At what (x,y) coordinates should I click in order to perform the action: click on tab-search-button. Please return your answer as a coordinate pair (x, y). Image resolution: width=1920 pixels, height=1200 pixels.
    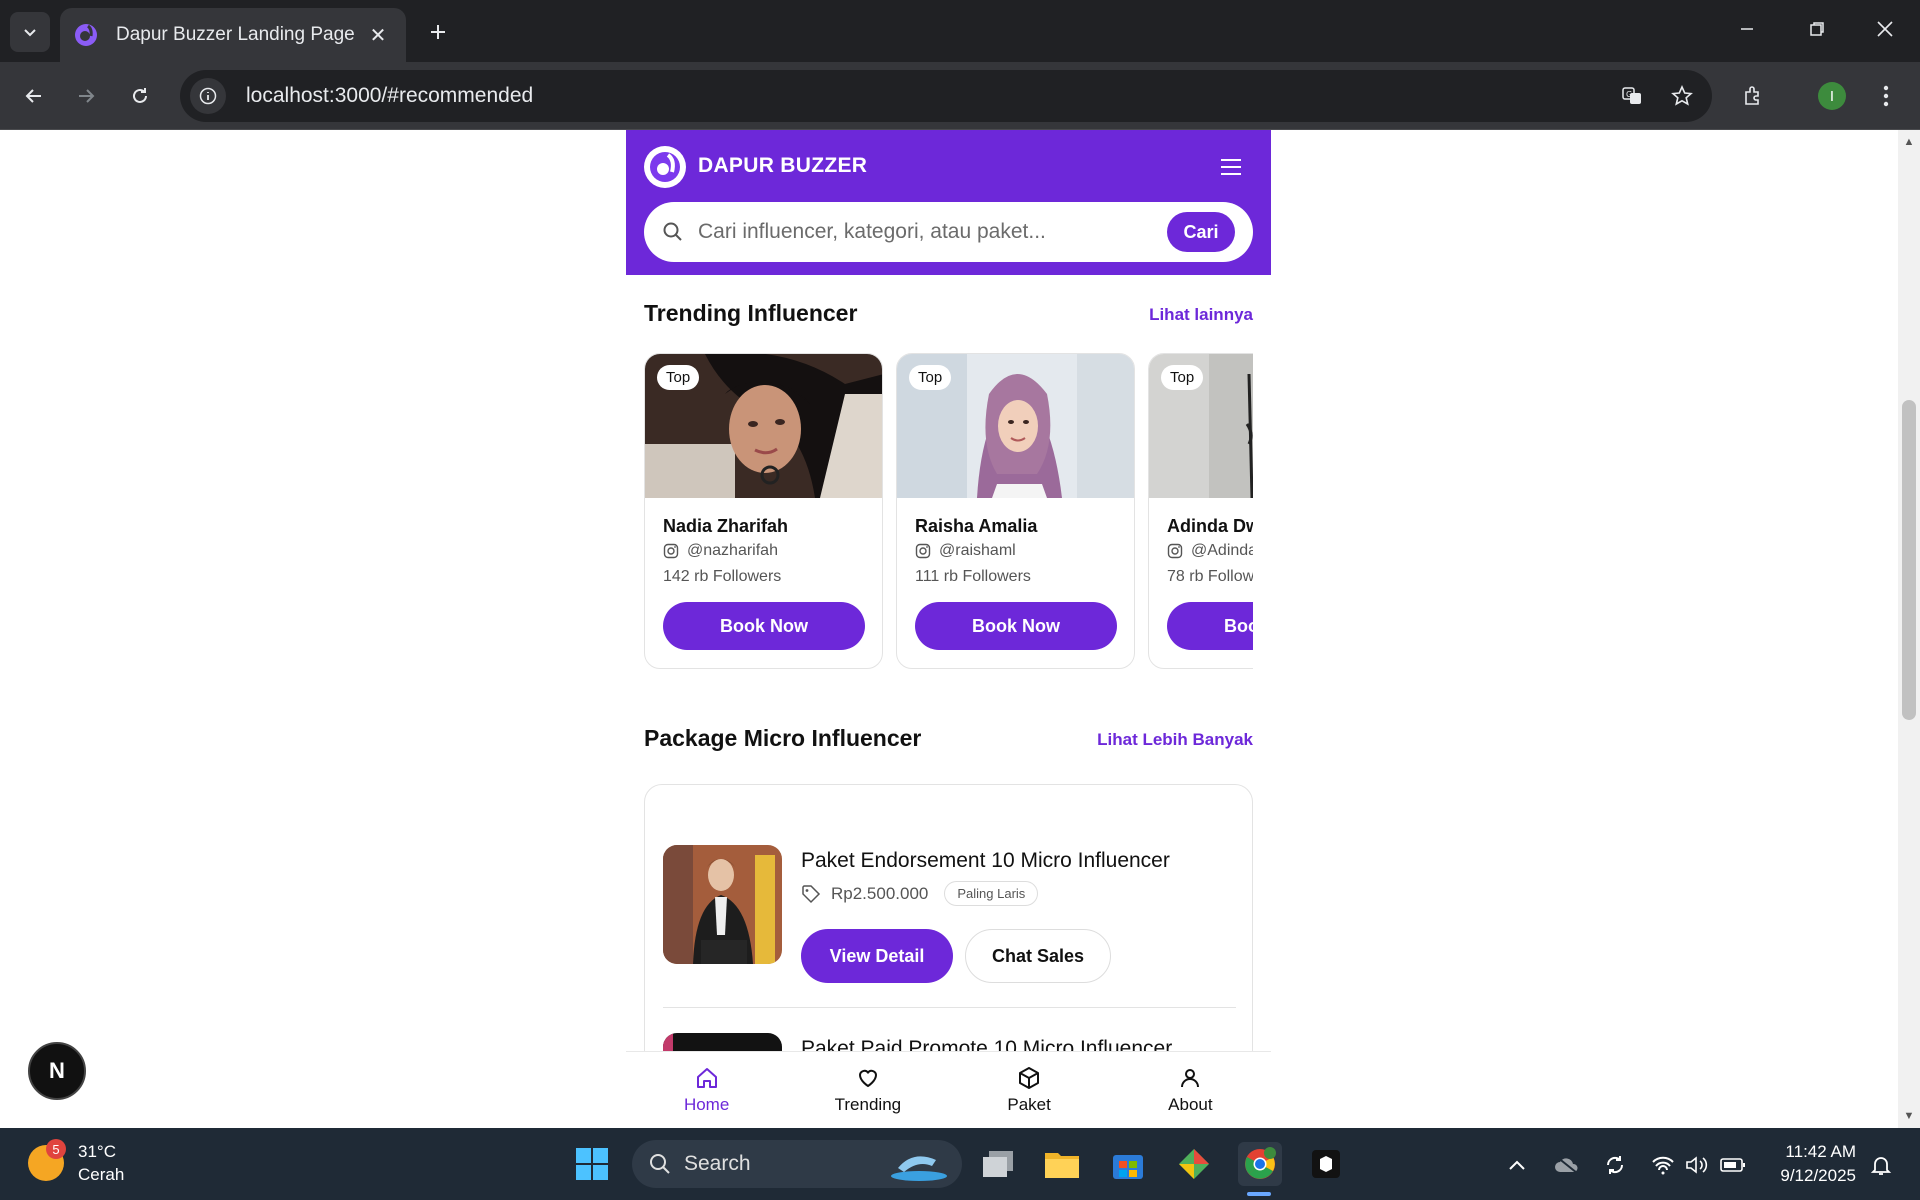
    Looking at the image, I should click on (30, 32).